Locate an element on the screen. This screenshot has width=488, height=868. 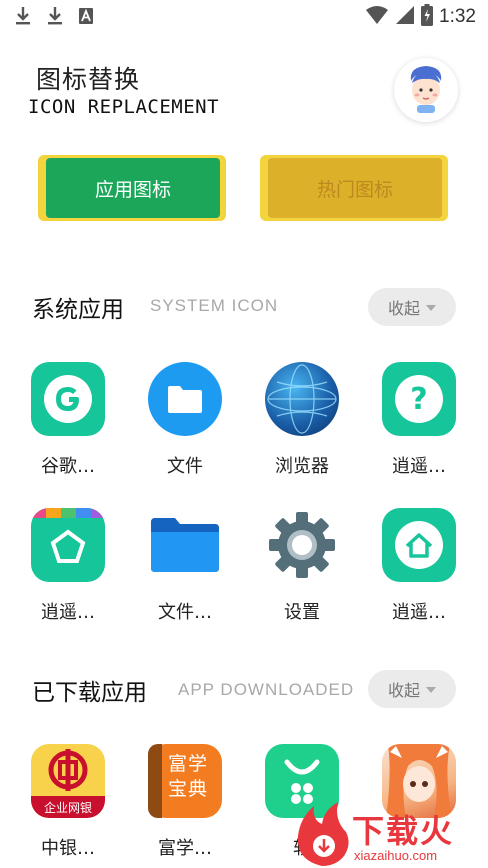
app-item: 文件 is located at coordinates (185, 420).